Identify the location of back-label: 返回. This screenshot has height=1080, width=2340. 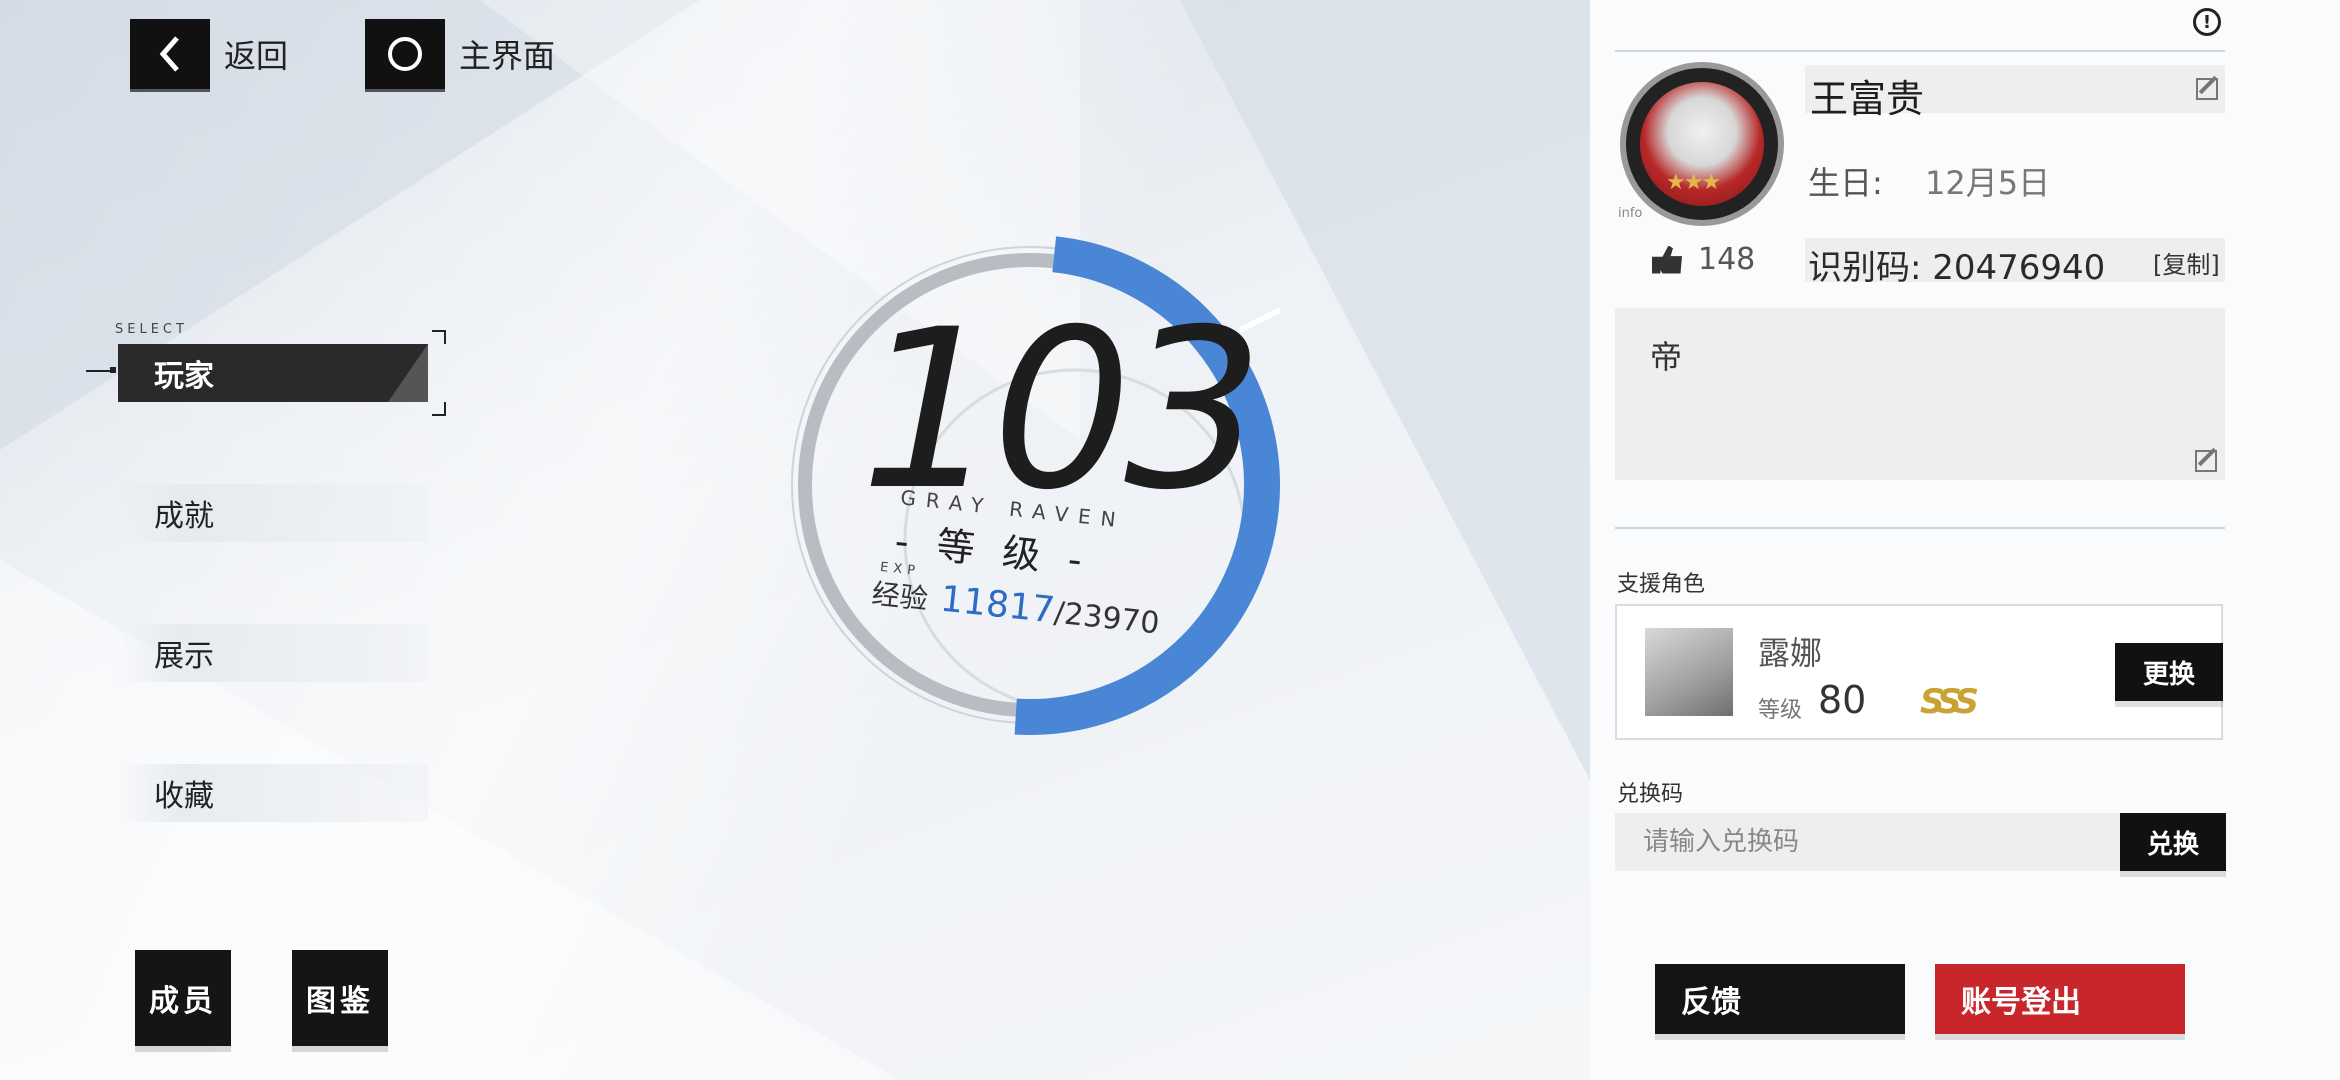
(256, 56).